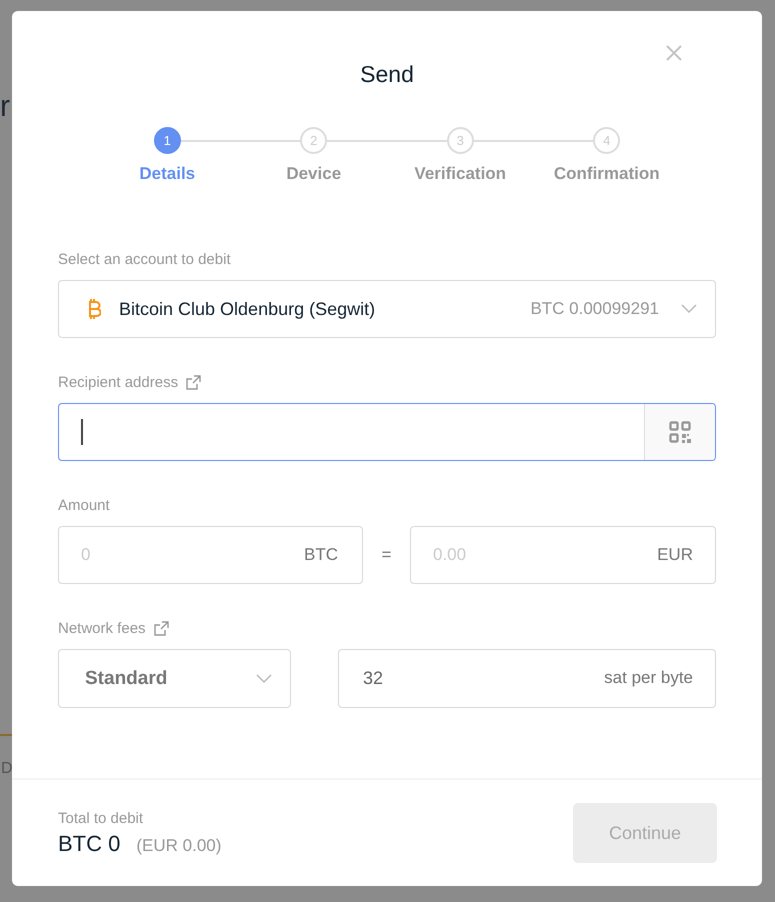  I want to click on unit-label: sat per byte, so click(648, 678).